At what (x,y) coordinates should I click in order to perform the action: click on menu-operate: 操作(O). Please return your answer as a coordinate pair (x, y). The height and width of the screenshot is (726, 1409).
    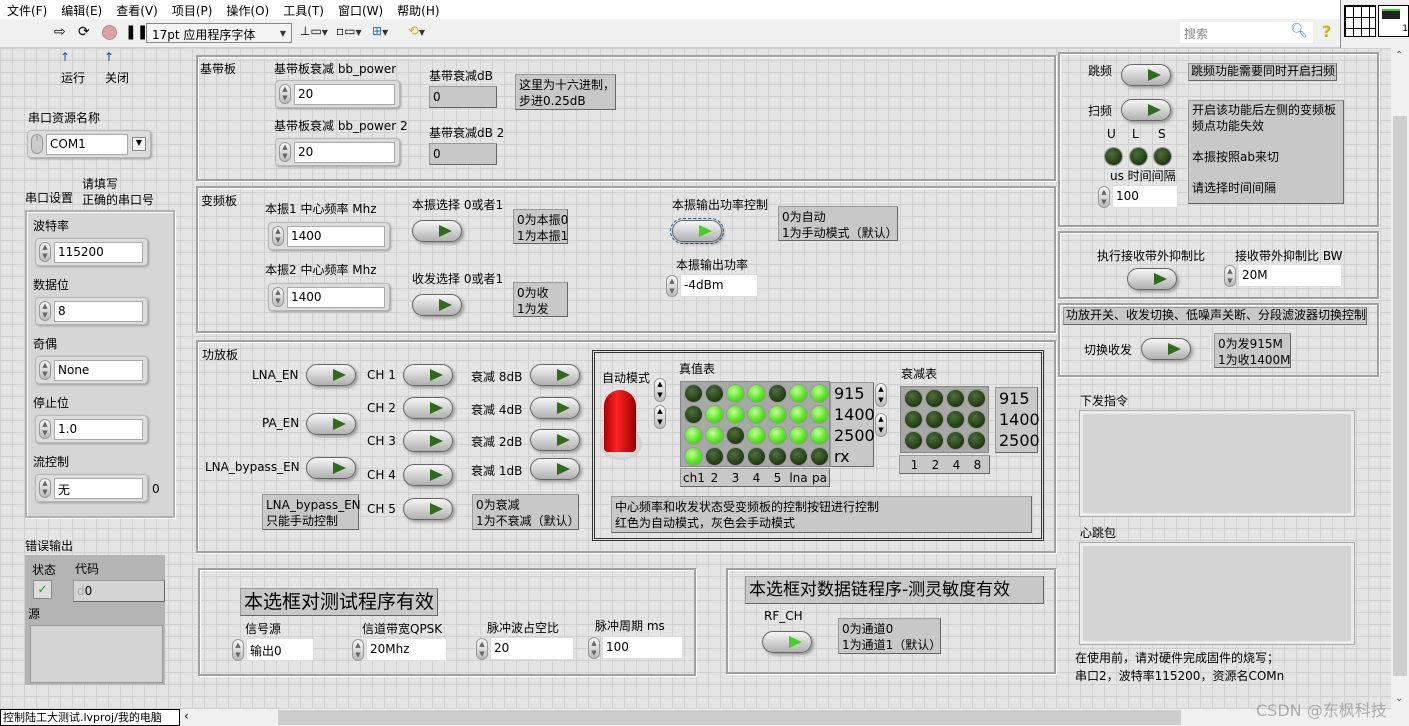
    Looking at the image, I should click on (247, 9).